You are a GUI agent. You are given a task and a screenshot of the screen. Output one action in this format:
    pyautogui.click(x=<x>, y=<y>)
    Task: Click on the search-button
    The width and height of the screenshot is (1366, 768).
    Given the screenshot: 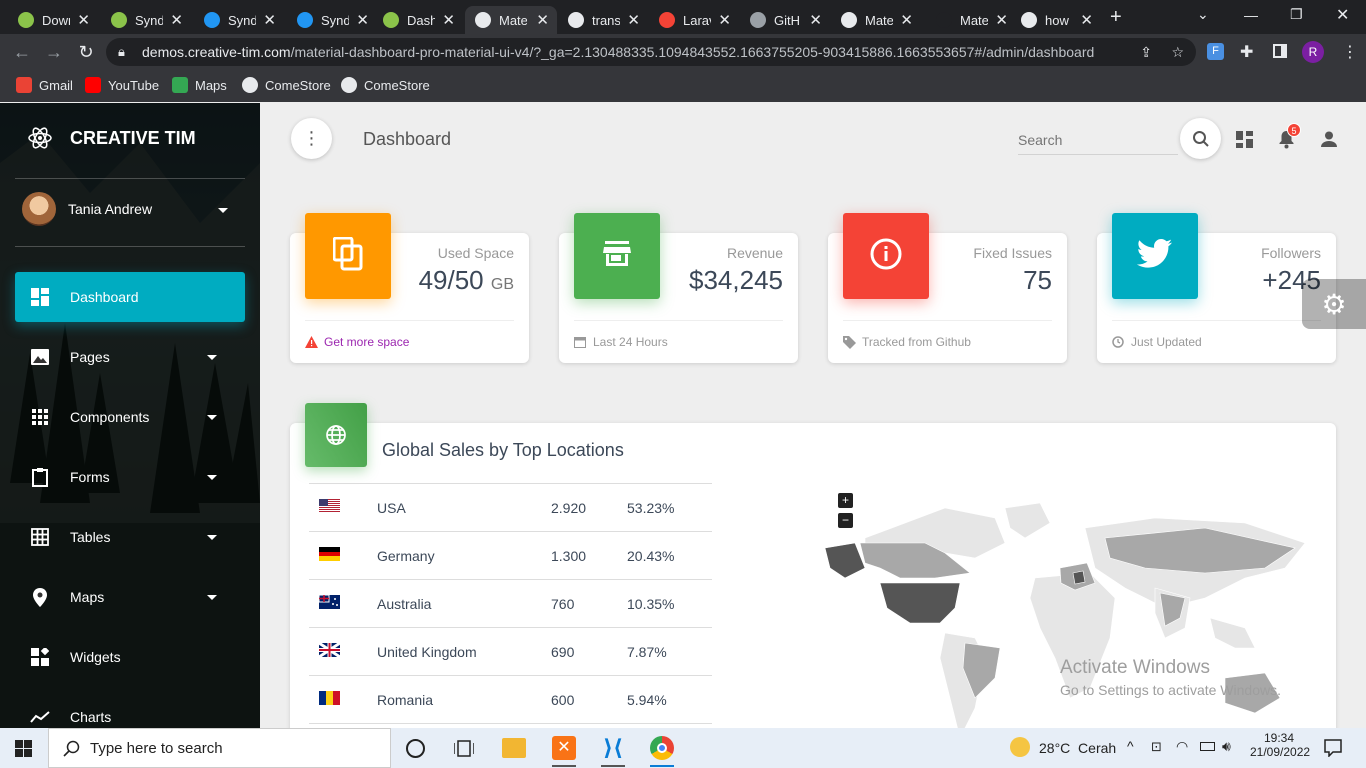 What is the action you would take?
    pyautogui.click(x=1200, y=138)
    